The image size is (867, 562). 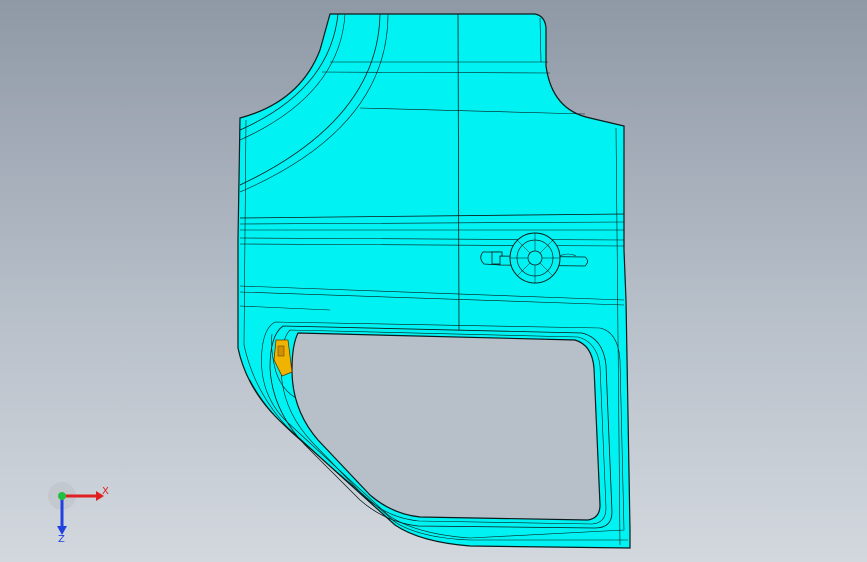 I want to click on x-axis-label: X, so click(x=105, y=491).